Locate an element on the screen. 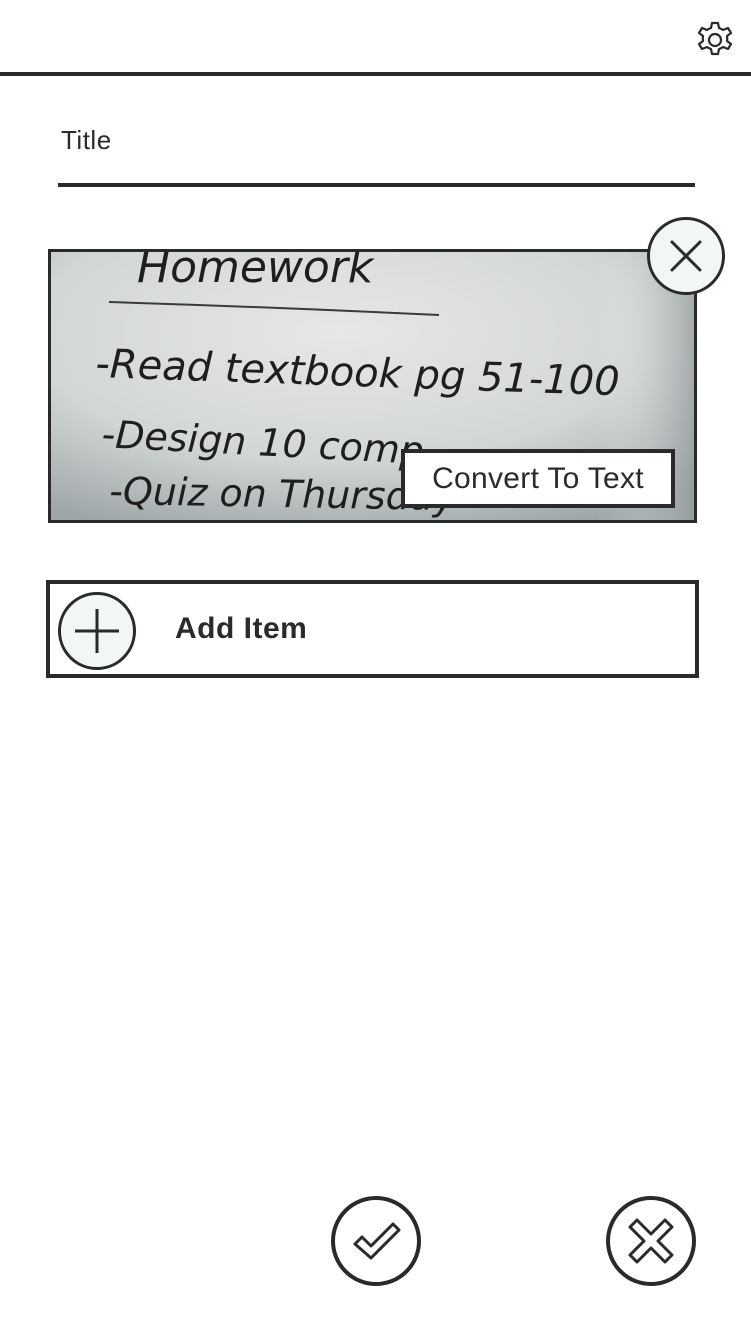 The image size is (751, 1334). title-input-underline is located at coordinates (376, 185).